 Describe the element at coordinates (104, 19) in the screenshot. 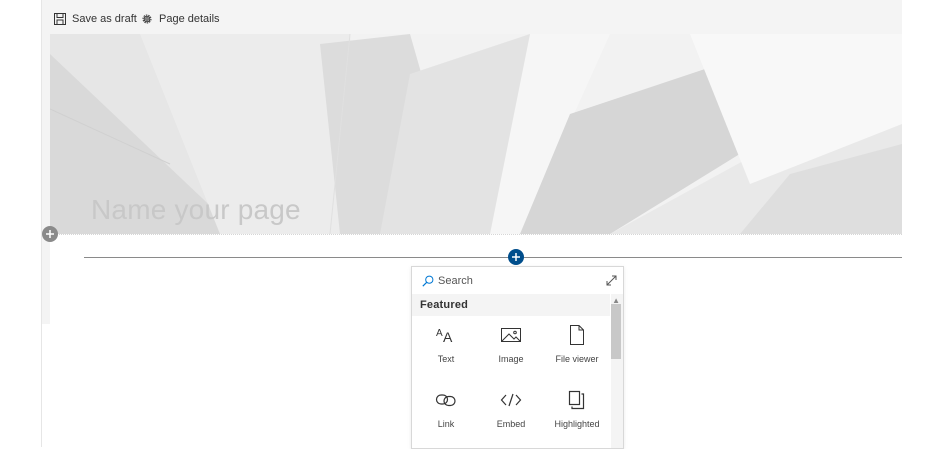

I see `save-as-draft-label: Save as draft` at that location.